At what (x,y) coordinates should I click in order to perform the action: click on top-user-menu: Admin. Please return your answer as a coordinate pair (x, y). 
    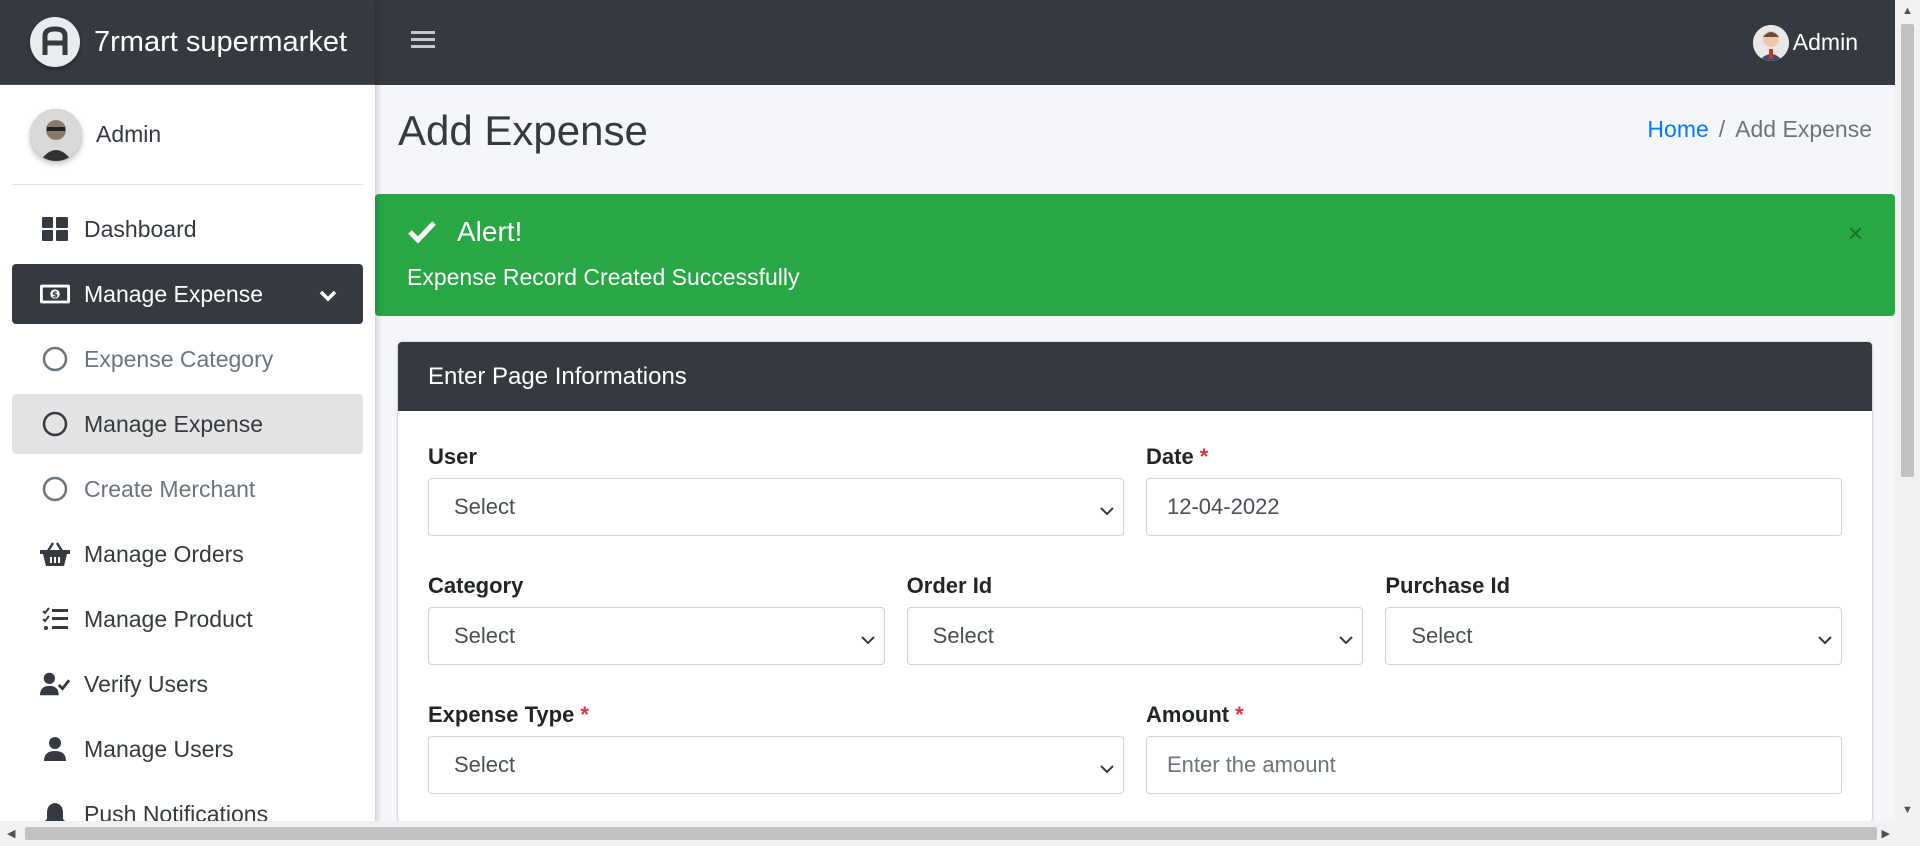
    Looking at the image, I should click on (1805, 42).